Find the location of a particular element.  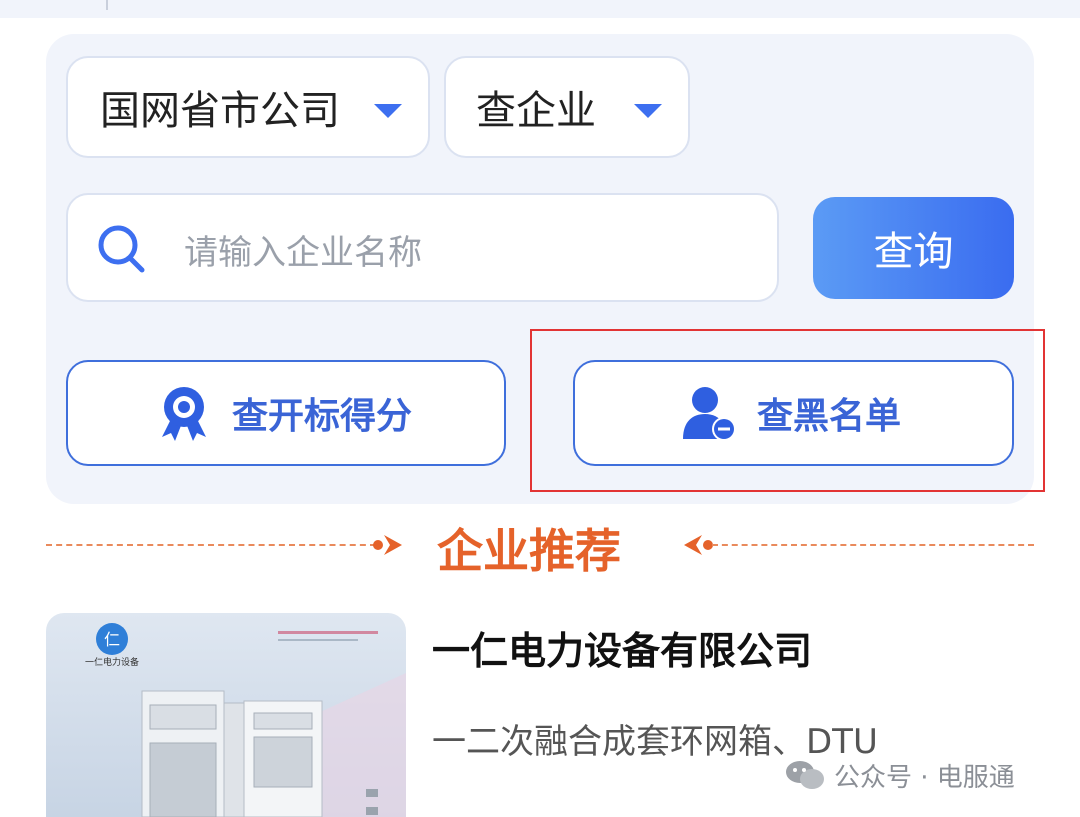

top-strip is located at coordinates (540, 9).